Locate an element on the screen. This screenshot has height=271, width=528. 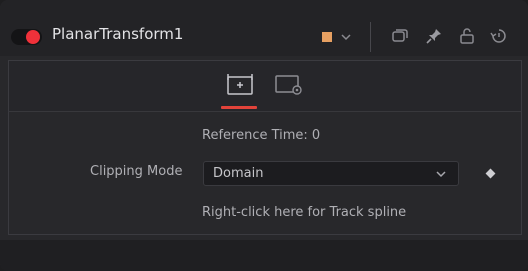
enable-indicator is located at coordinates (33, 37).